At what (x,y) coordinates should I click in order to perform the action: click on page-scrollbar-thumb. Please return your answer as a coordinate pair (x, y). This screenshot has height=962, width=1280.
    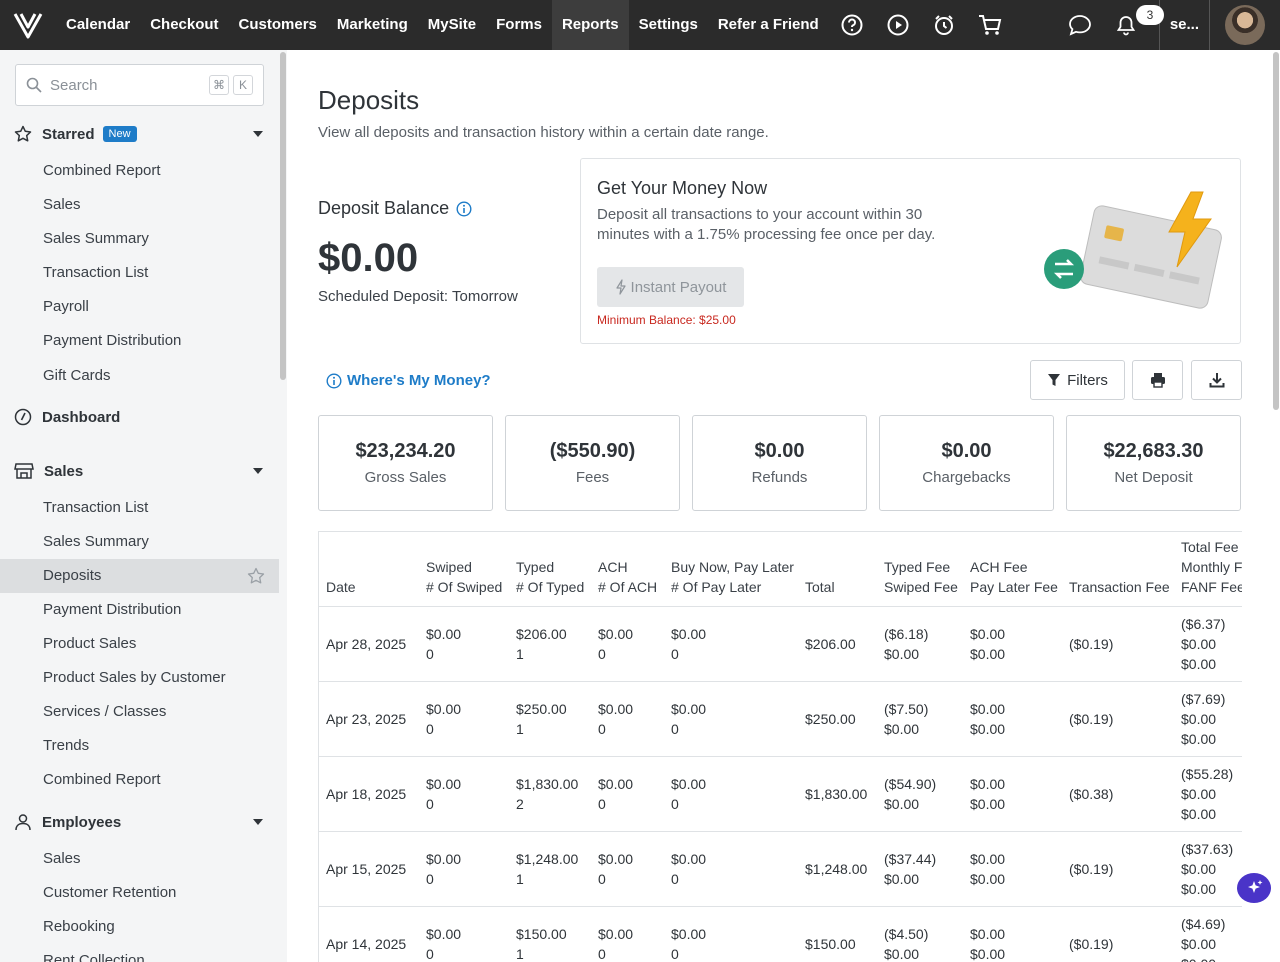
    Looking at the image, I should click on (1276, 231).